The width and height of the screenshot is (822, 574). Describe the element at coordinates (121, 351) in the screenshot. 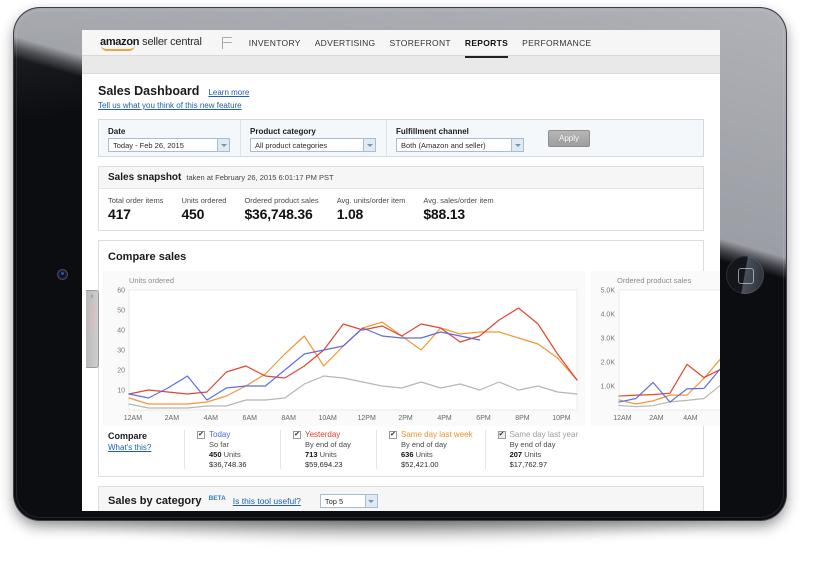

I see `svg-text: 30` at that location.